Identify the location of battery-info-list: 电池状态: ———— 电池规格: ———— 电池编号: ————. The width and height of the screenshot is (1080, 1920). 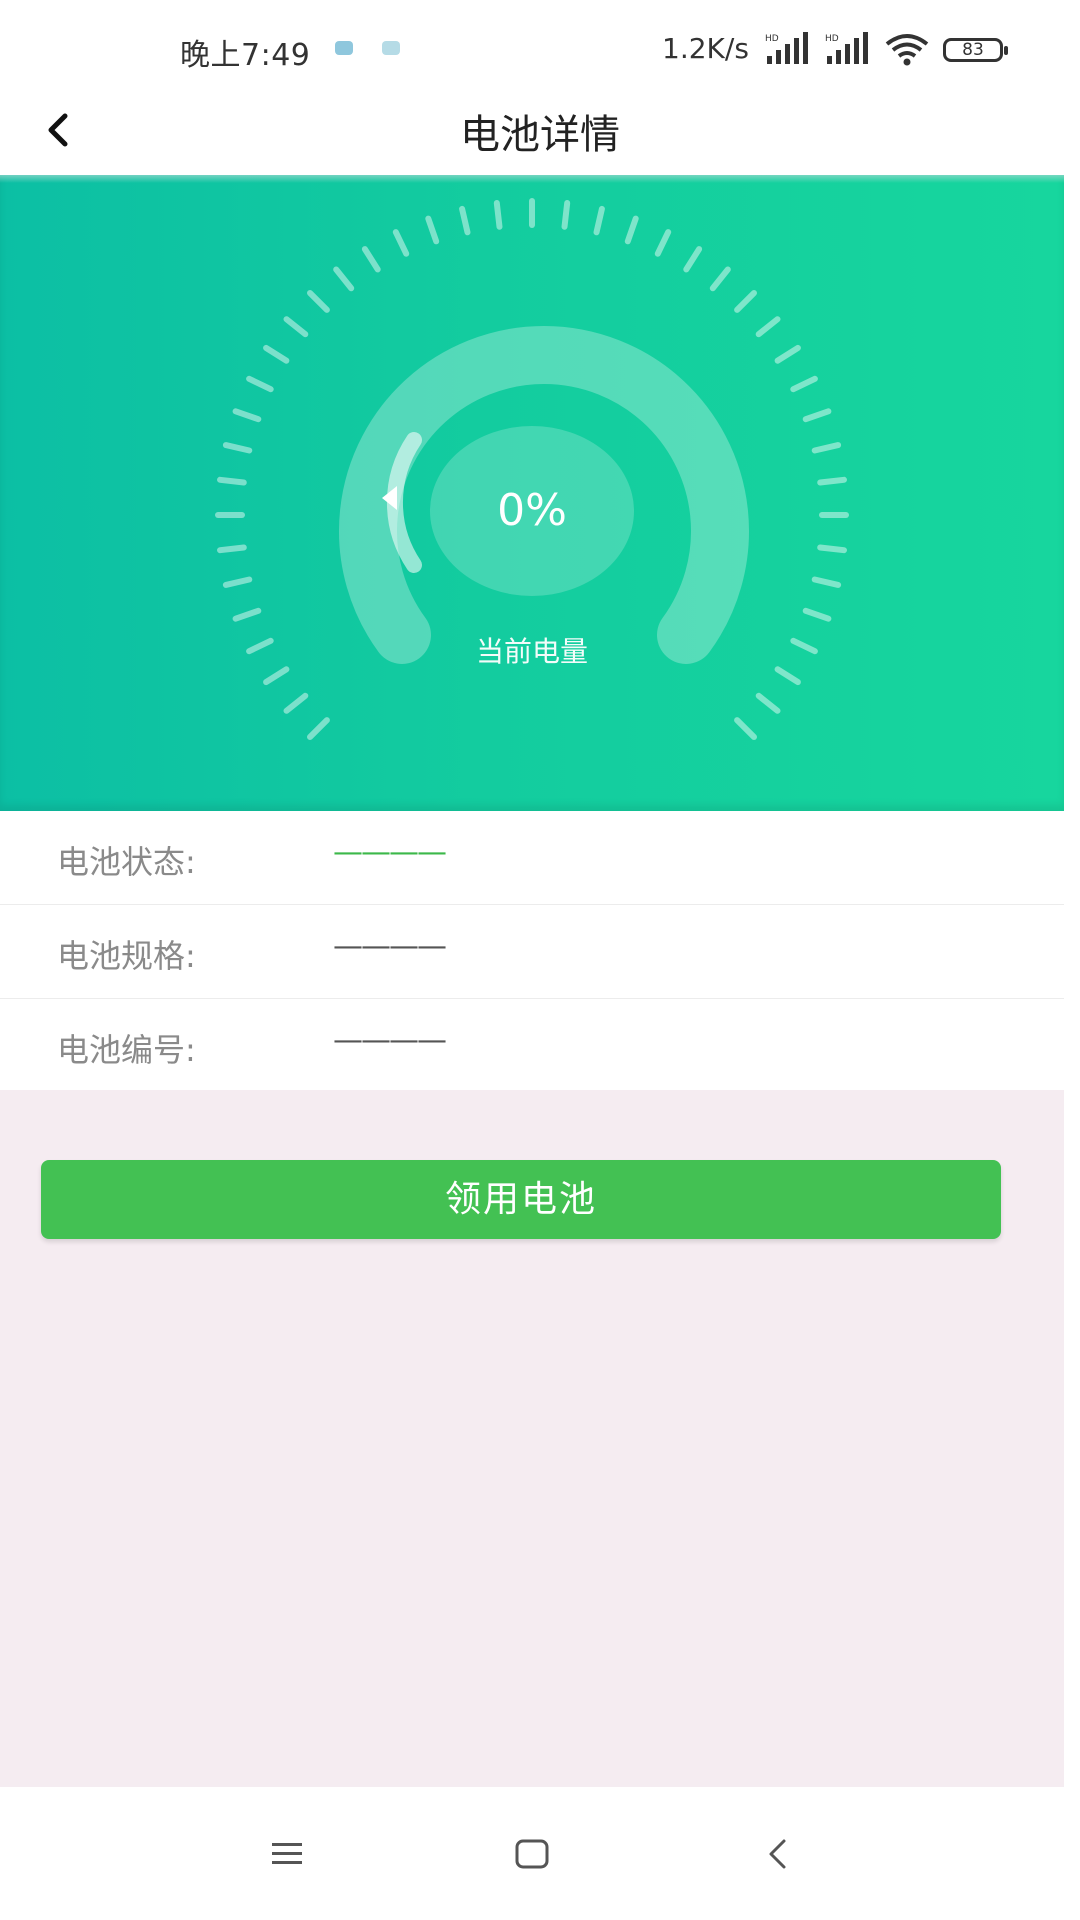
(532, 951).